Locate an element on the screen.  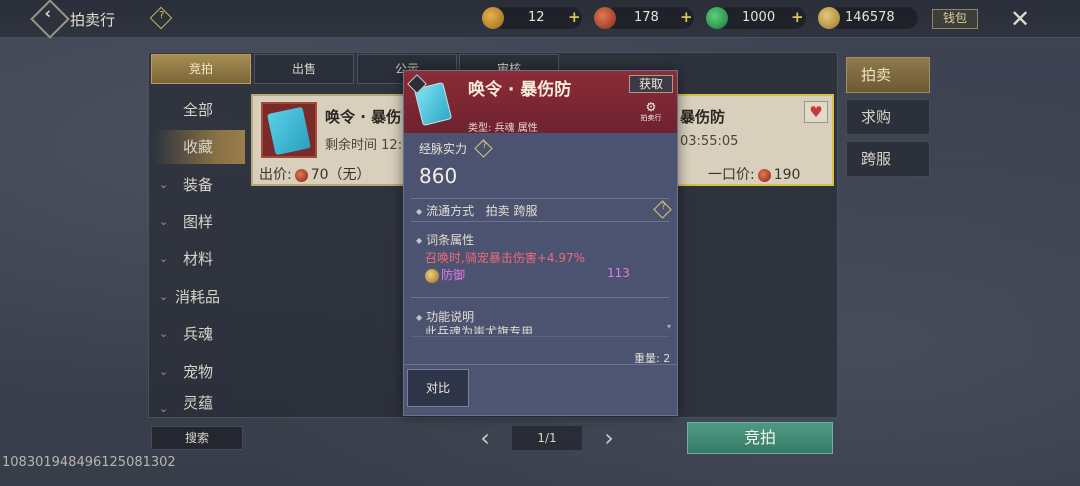
close-icon: ✕ is located at coordinates (1020, 19).